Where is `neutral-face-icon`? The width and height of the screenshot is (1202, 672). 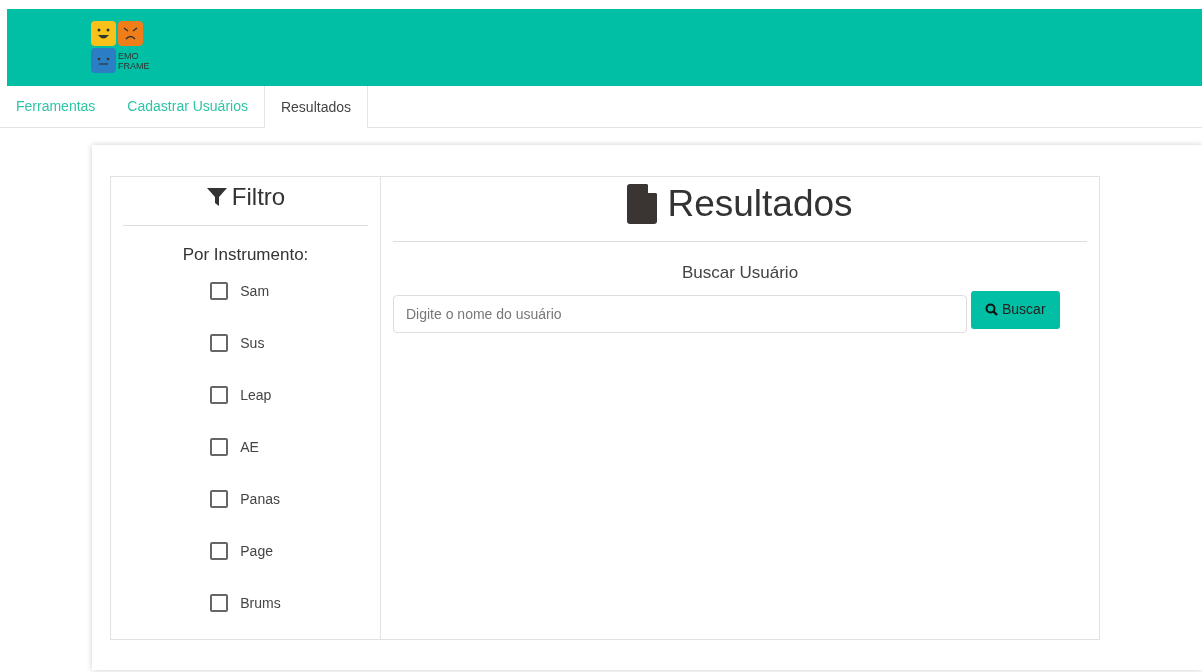
neutral-face-icon is located at coordinates (103, 60).